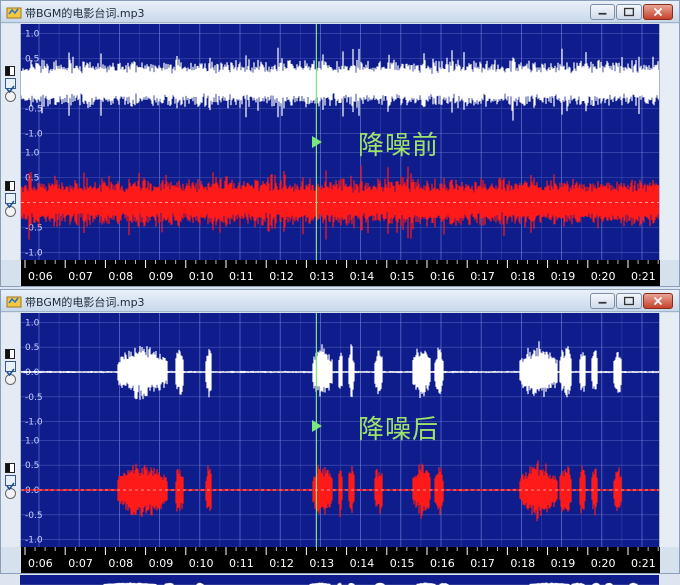  What do you see at coordinates (281, 563) in the screenshot?
I see `time-label: 0:12` at bounding box center [281, 563].